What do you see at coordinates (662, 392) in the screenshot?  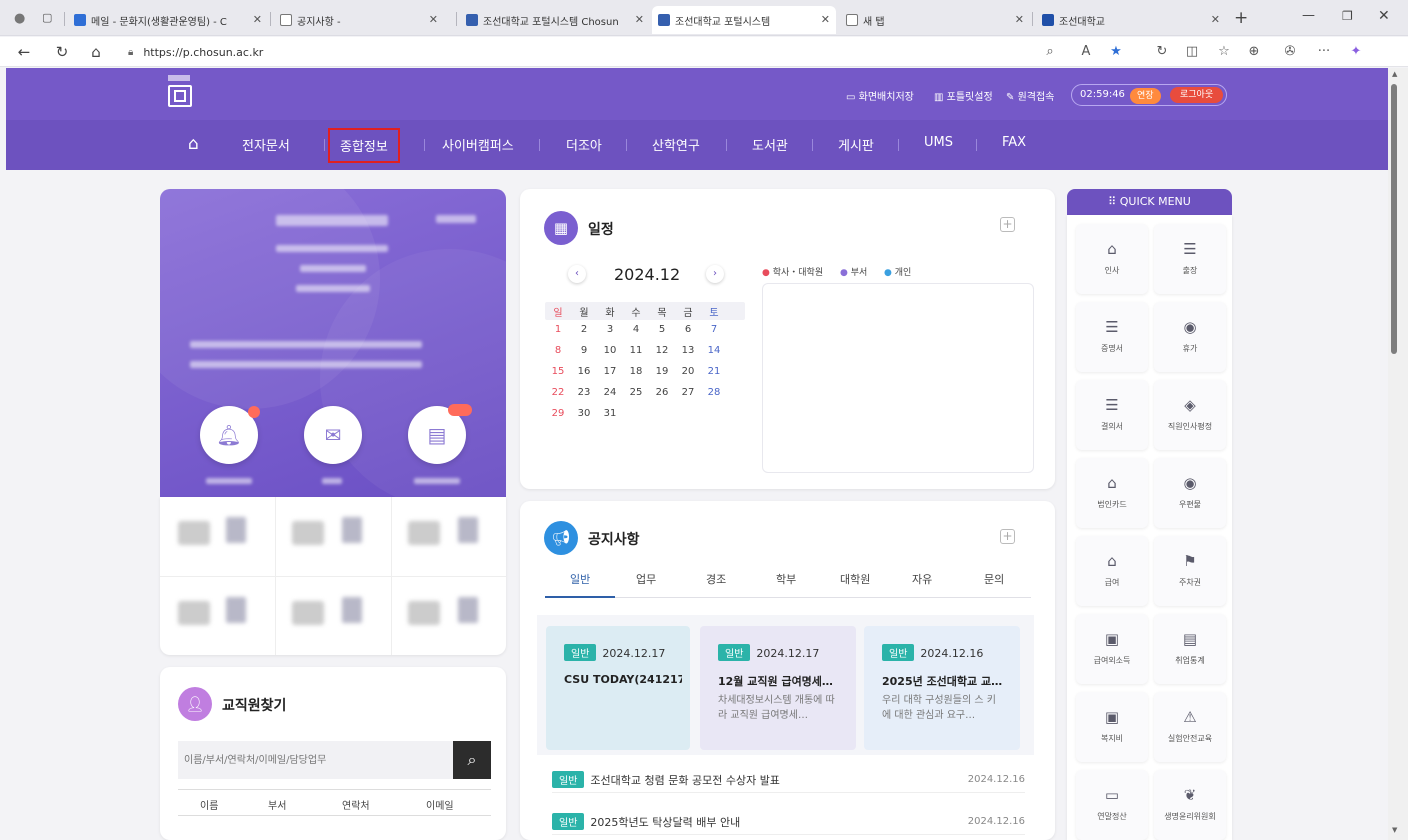 I see `calendar-day: 26` at bounding box center [662, 392].